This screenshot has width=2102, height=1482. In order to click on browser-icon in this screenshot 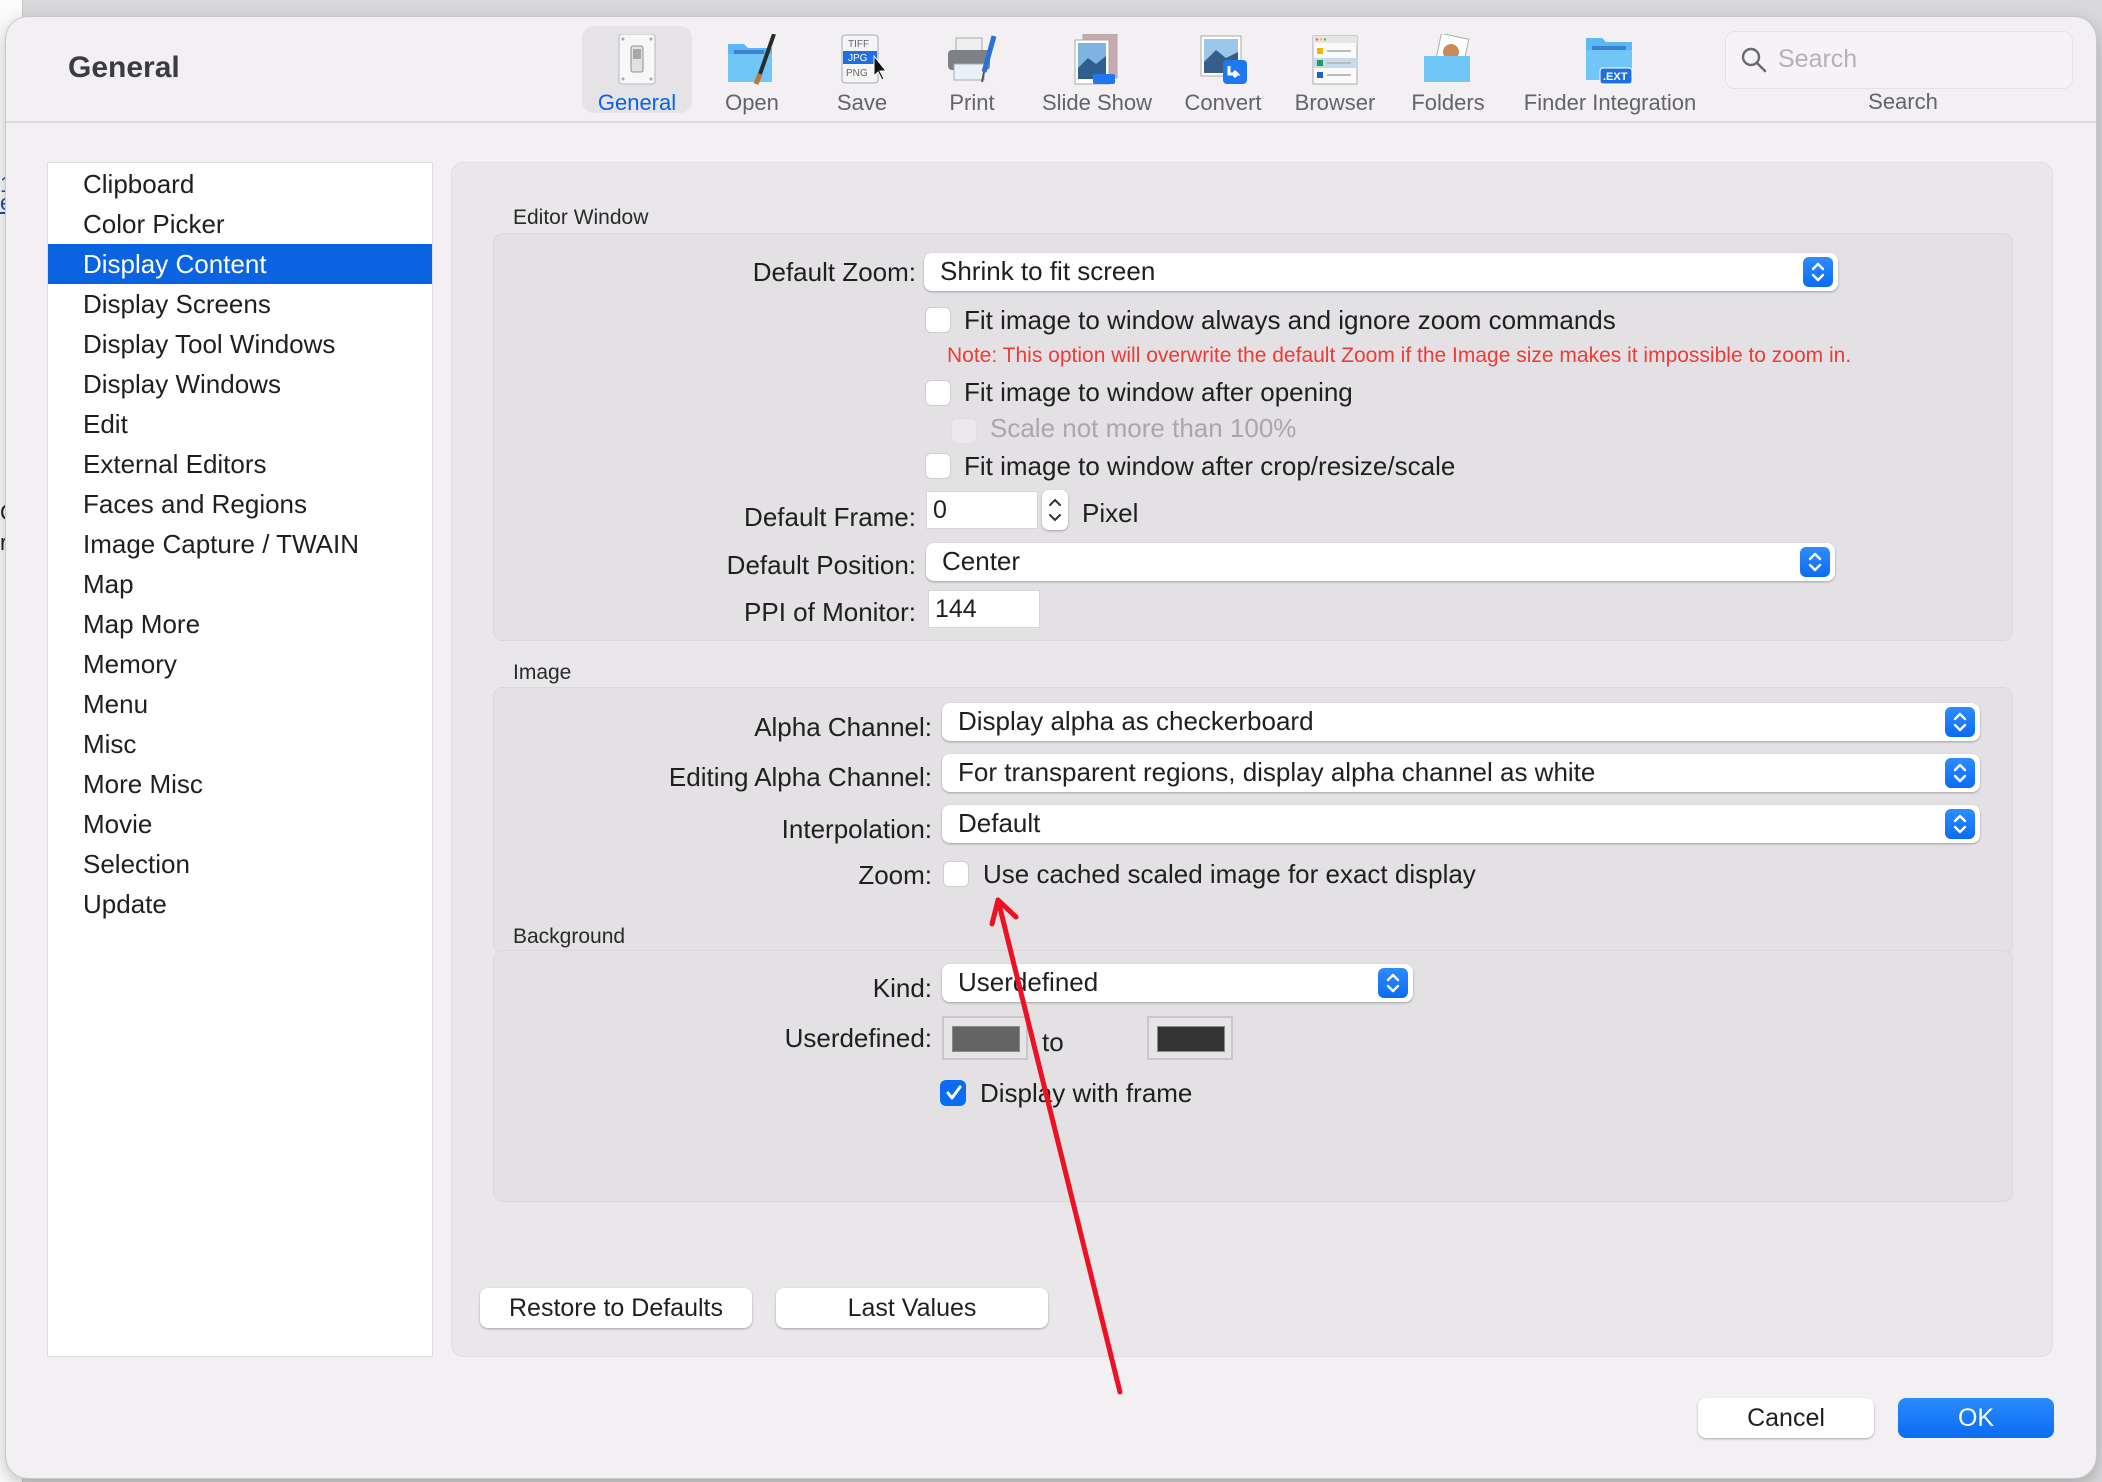, I will do `click(1335, 60)`.